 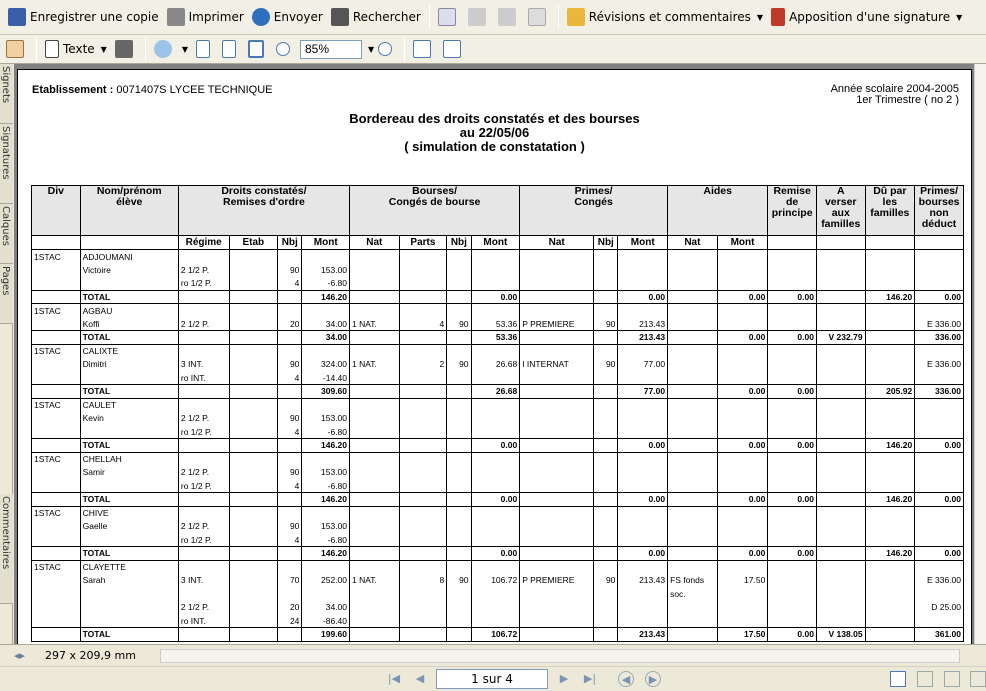 What do you see at coordinates (497, 553) in the screenshot?
I see `total-row: TOTAL 146.20 0.00 0.00 0.00 0.00 146.20 0.00` at bounding box center [497, 553].